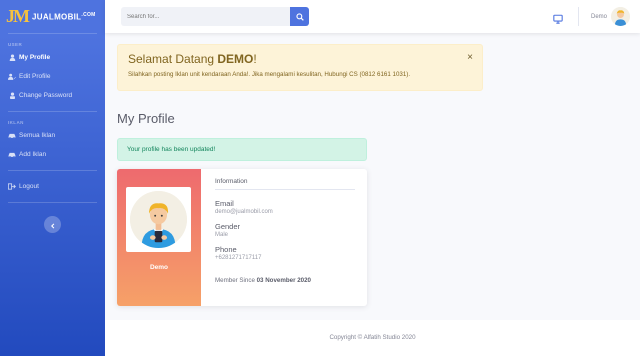 The height and width of the screenshot is (356, 640). I want to click on email-field: Email demo@jualmobil.com, so click(244, 207).